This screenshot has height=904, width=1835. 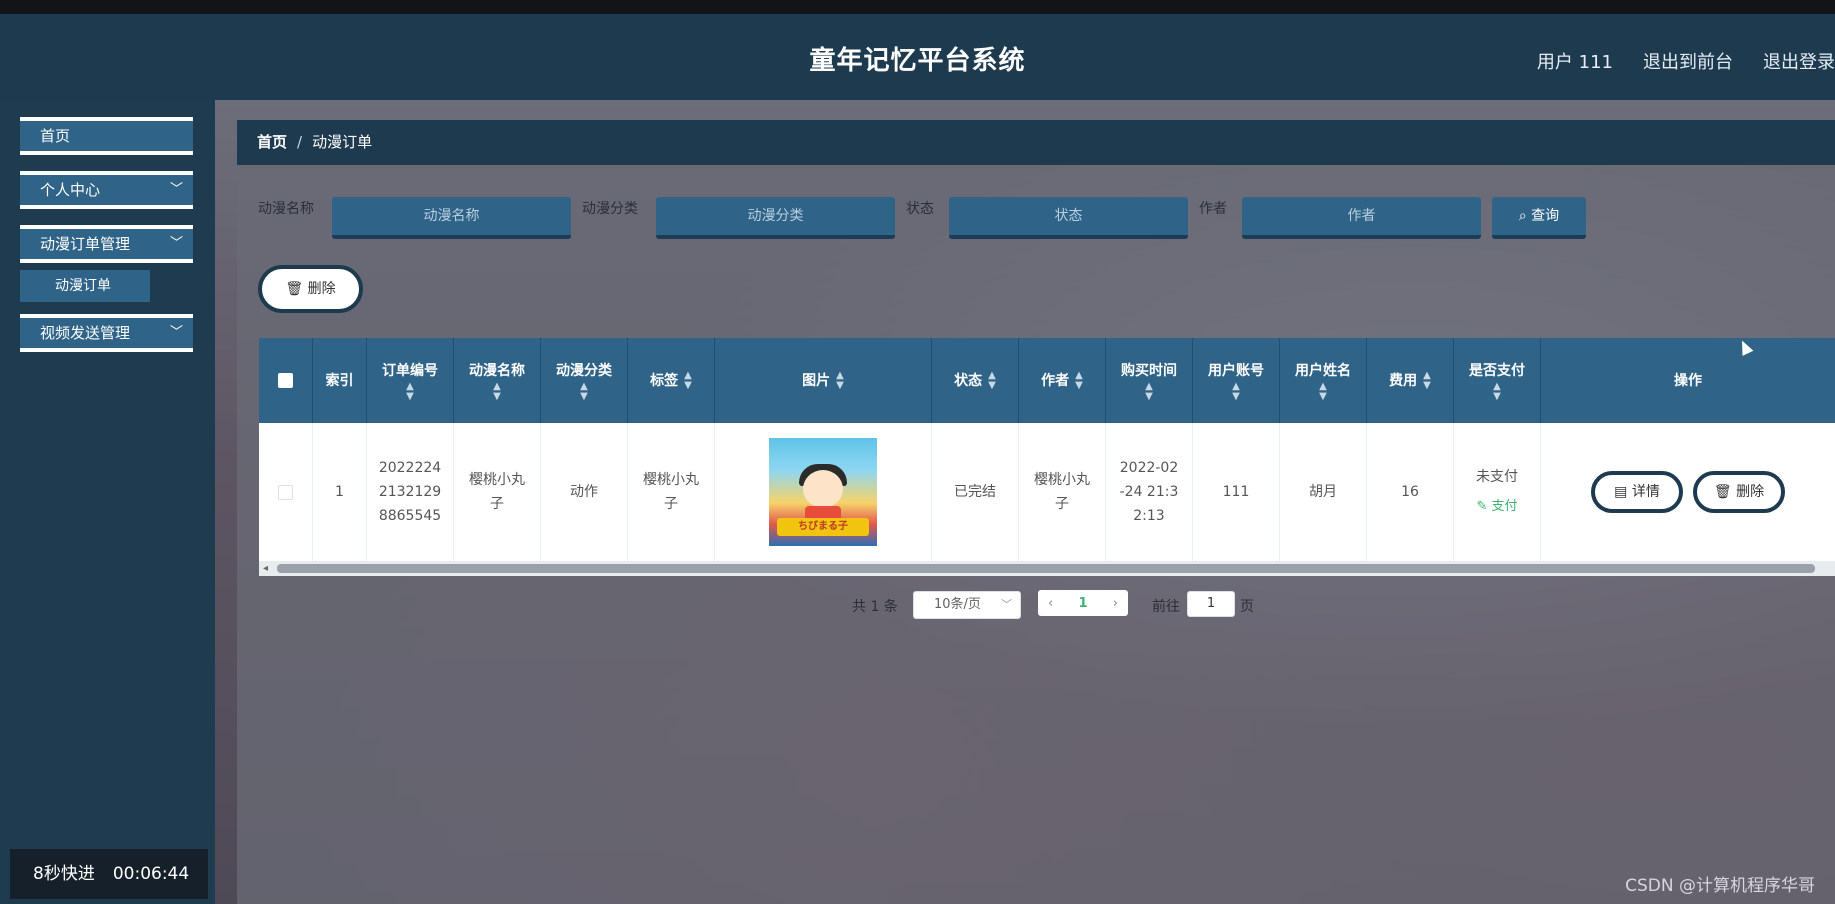 What do you see at coordinates (1482, 506) in the screenshot?
I see `edit-icon: ✎` at bounding box center [1482, 506].